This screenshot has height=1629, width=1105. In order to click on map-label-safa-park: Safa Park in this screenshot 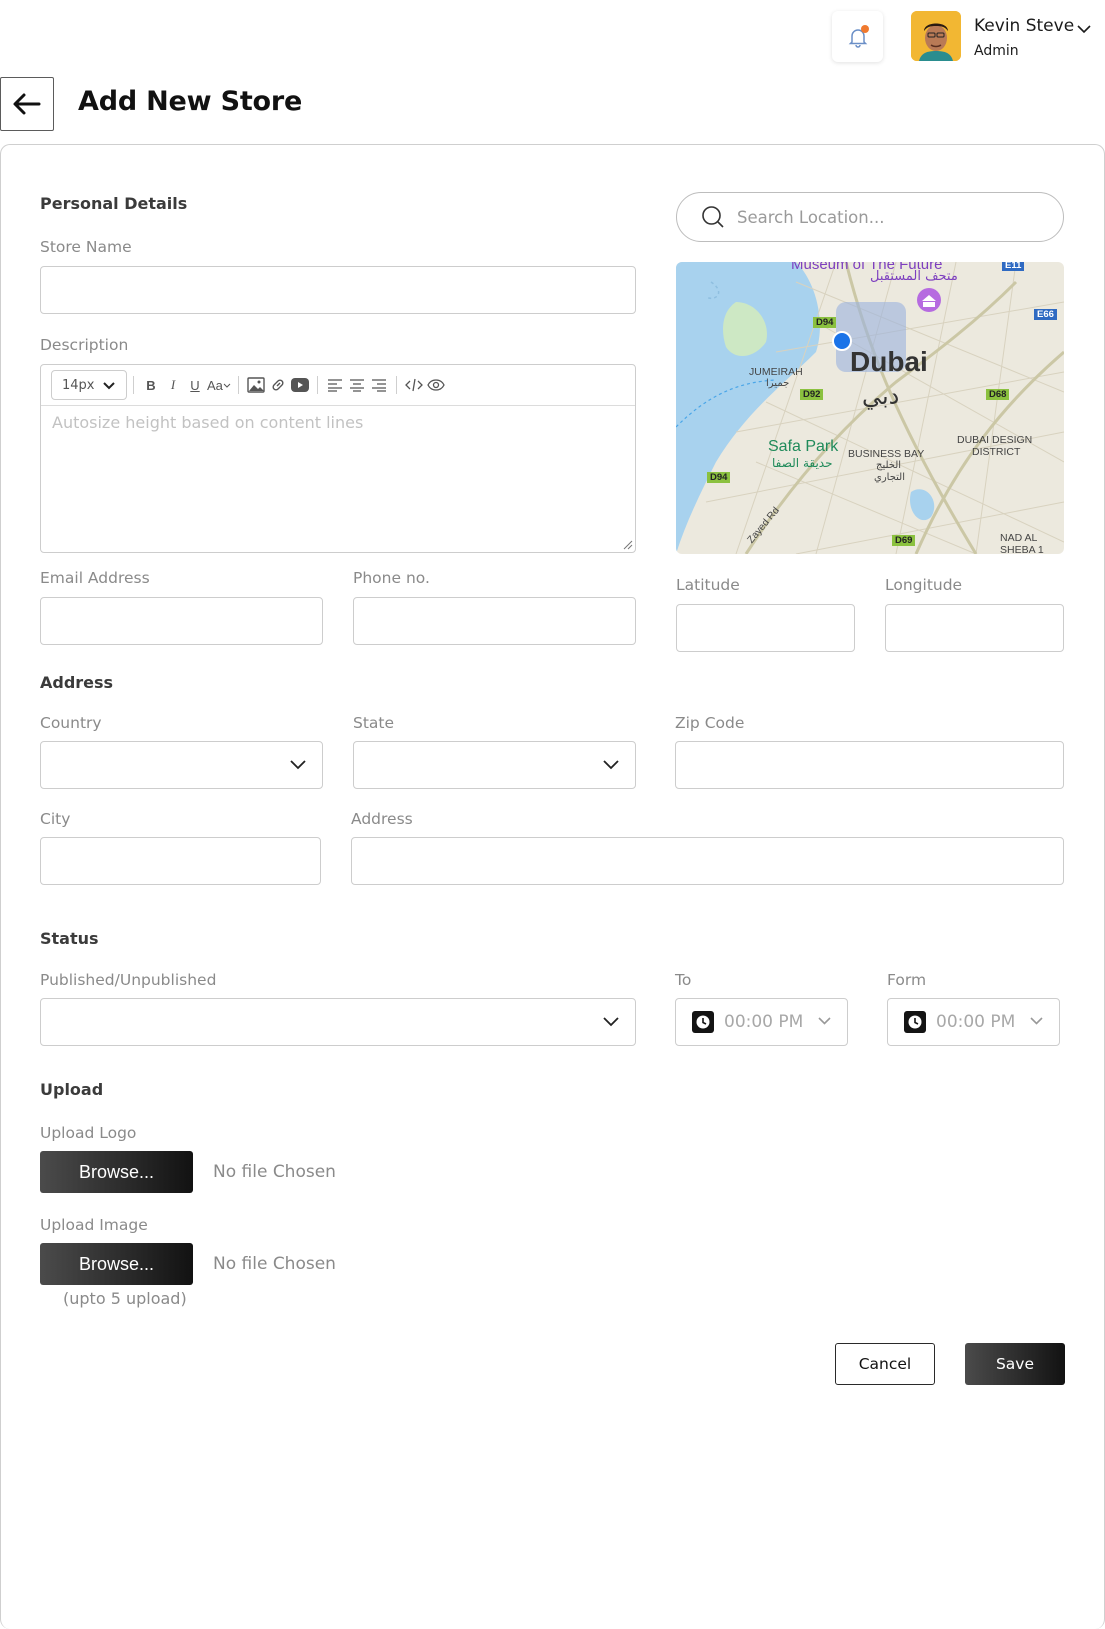, I will do `click(803, 446)`.